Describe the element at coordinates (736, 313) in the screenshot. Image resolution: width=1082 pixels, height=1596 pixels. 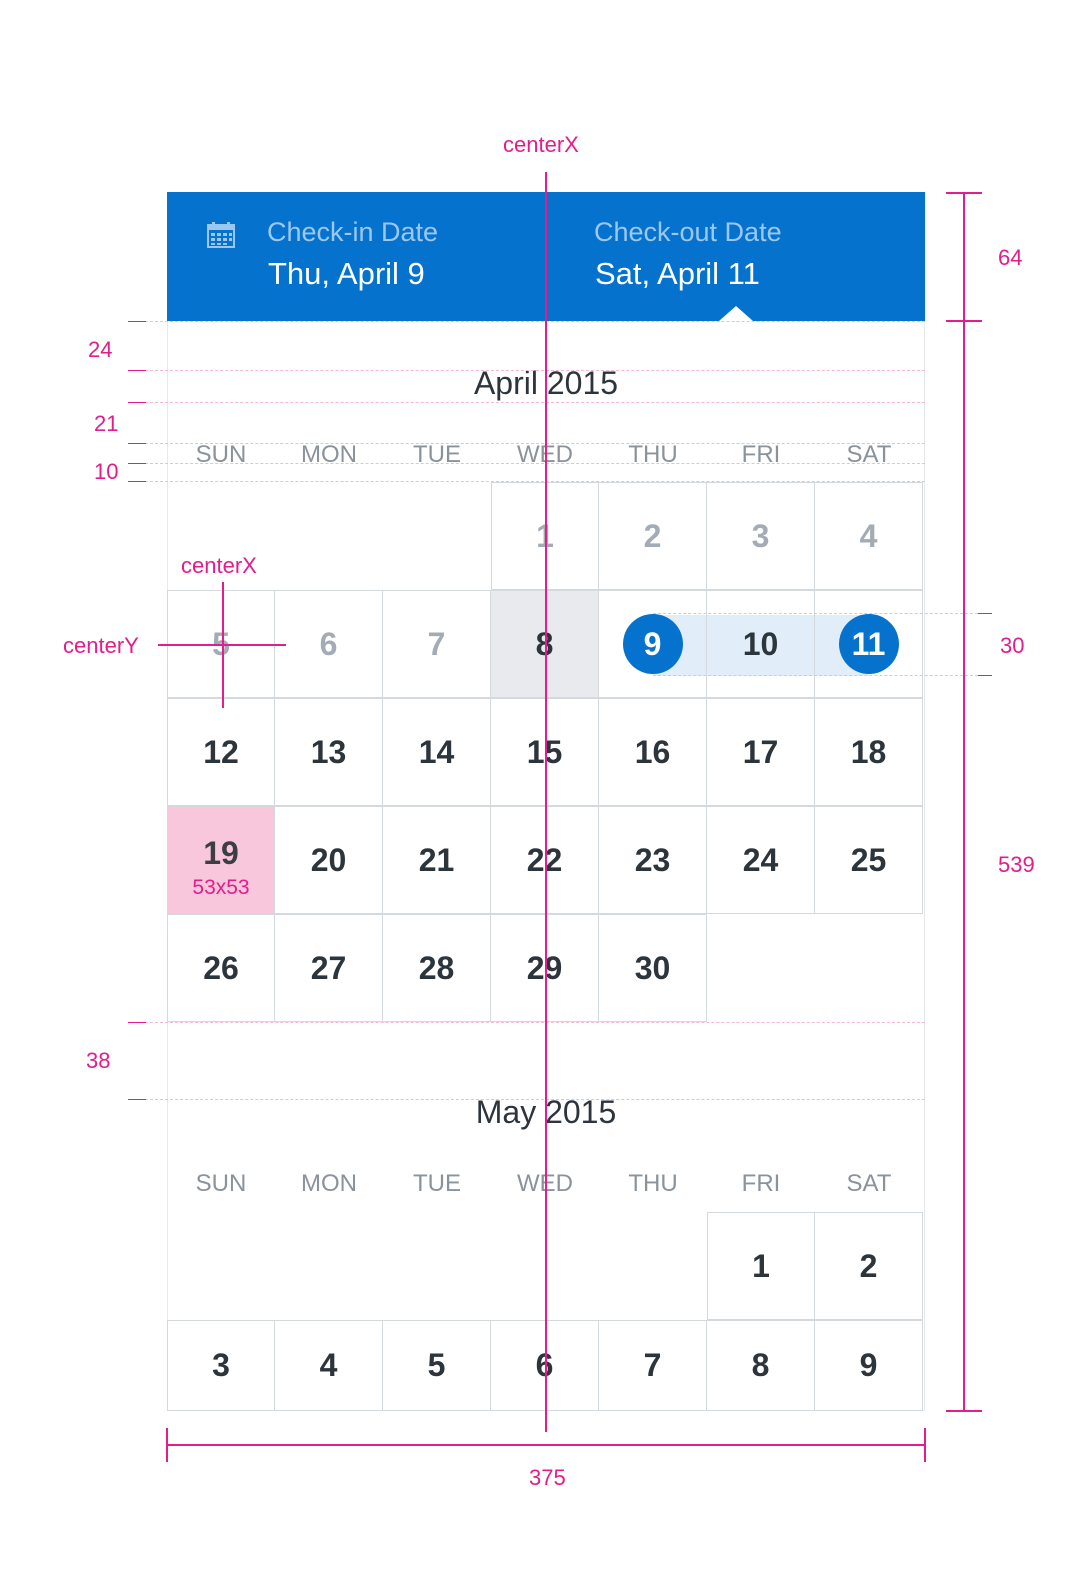
I see `active-tab-pointer` at that location.